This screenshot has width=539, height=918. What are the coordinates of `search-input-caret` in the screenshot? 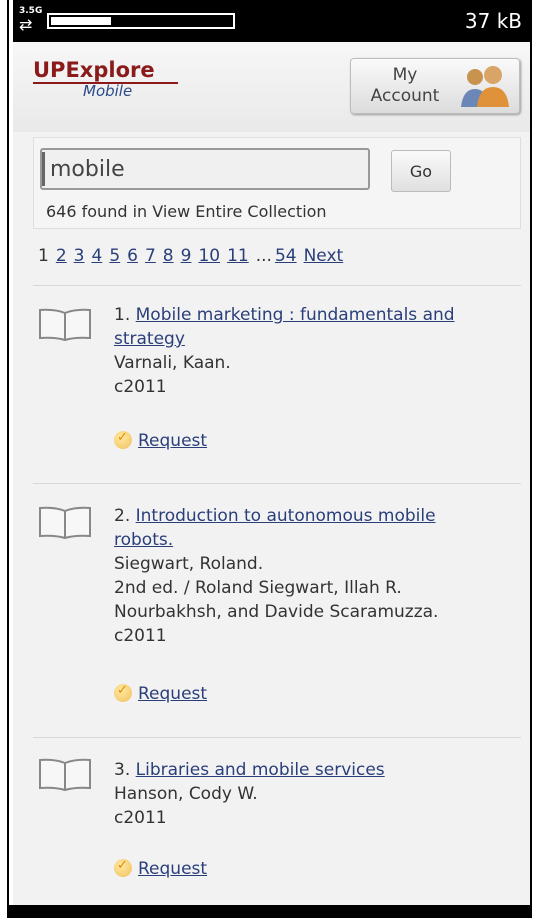 It's located at (43, 169).